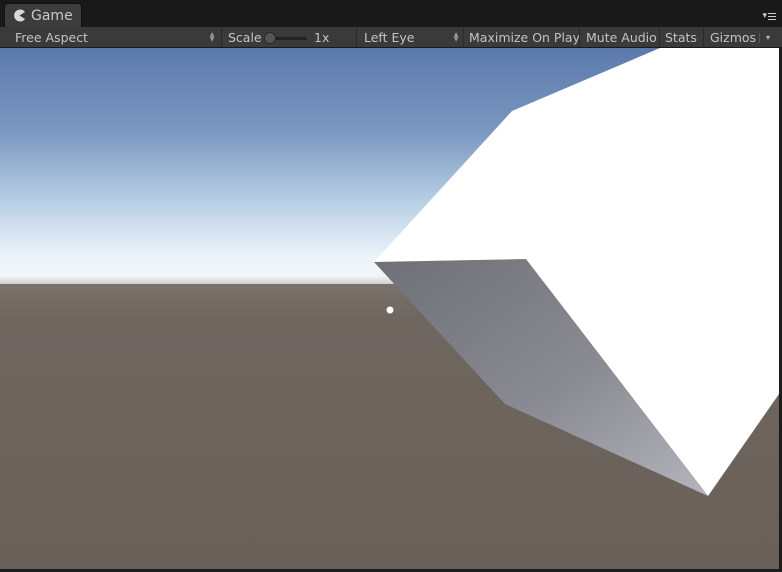 The image size is (782, 572). I want to click on maximize-on-play-toggle: Maximize On Play, so click(522, 37).